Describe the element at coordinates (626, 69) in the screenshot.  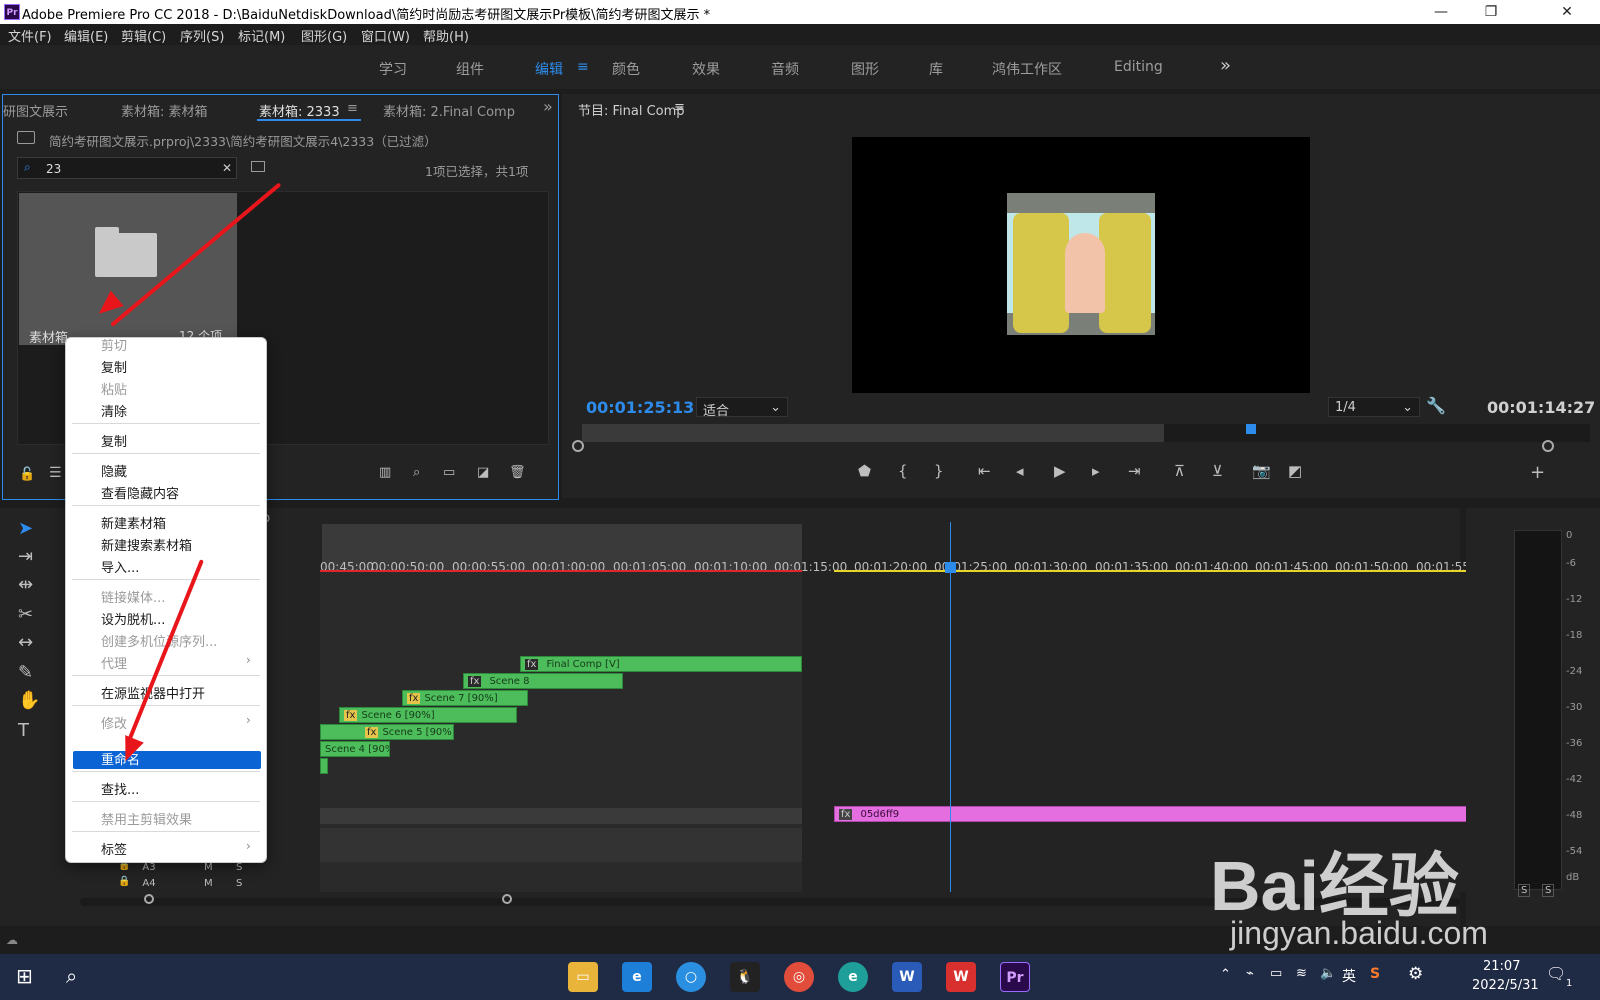
I see `workspace-color: 颜色` at that location.